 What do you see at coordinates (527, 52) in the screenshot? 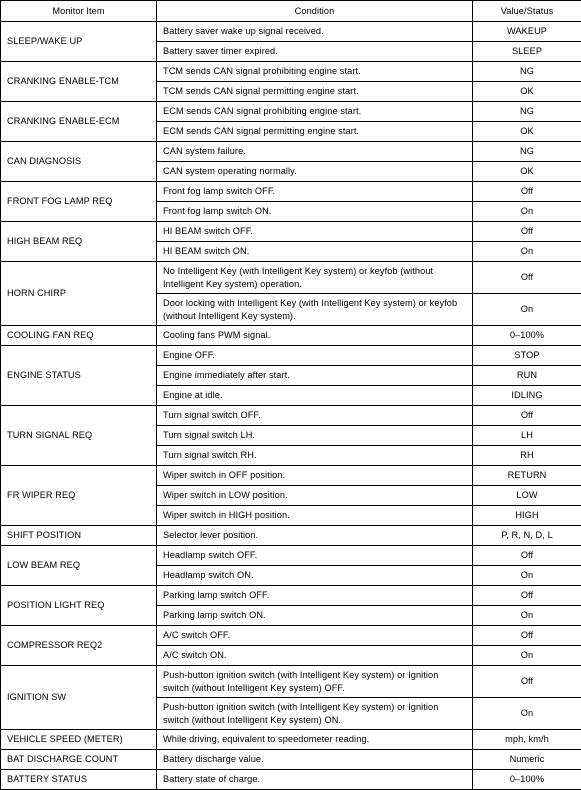
I see `value-status-cell: SLEEP` at bounding box center [527, 52].